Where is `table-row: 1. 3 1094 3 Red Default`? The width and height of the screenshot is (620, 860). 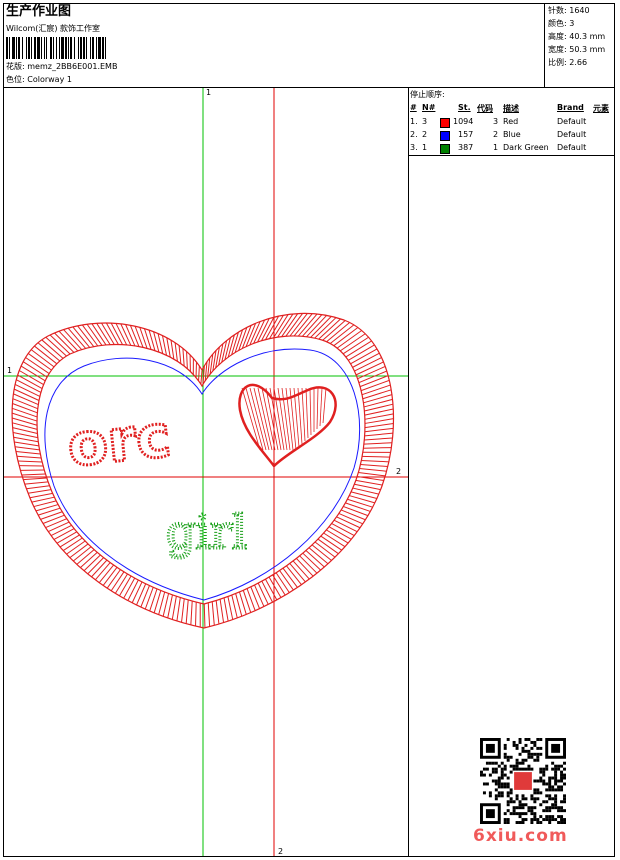
table-row: 1. 3 1094 3 Red Default is located at coordinates (510, 122).